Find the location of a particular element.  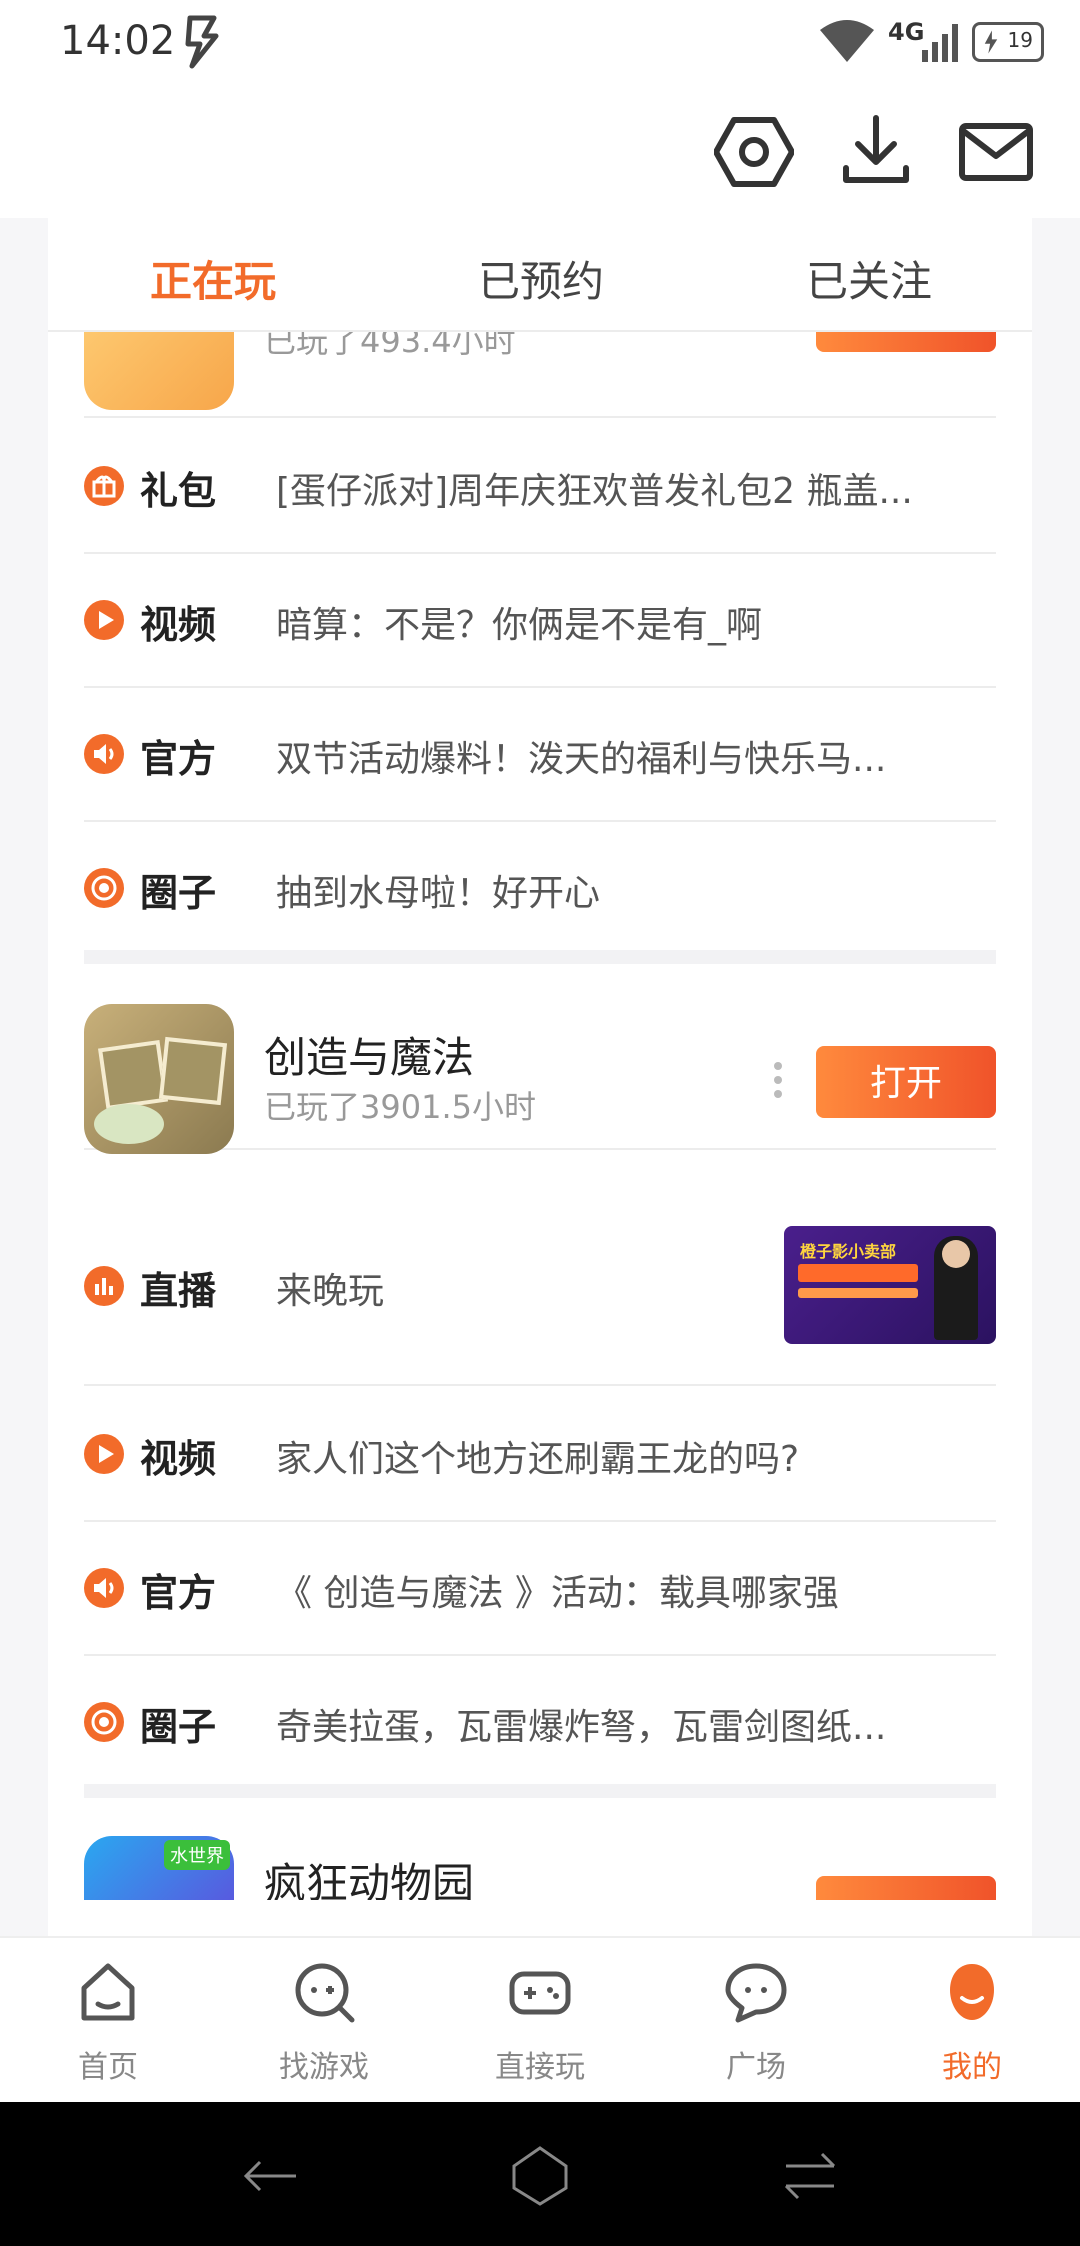

game-2-official-row: 官方 《 创造与魔法 》活动：载具哪家强 is located at coordinates (540, 1588).